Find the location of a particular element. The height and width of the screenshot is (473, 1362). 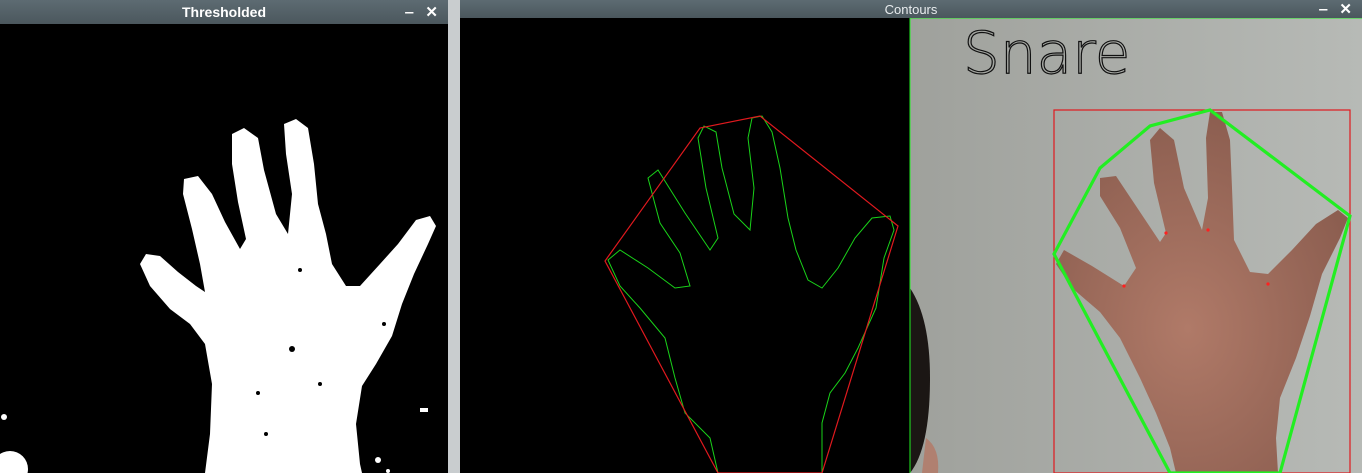

window-gap is located at coordinates (454, 236).